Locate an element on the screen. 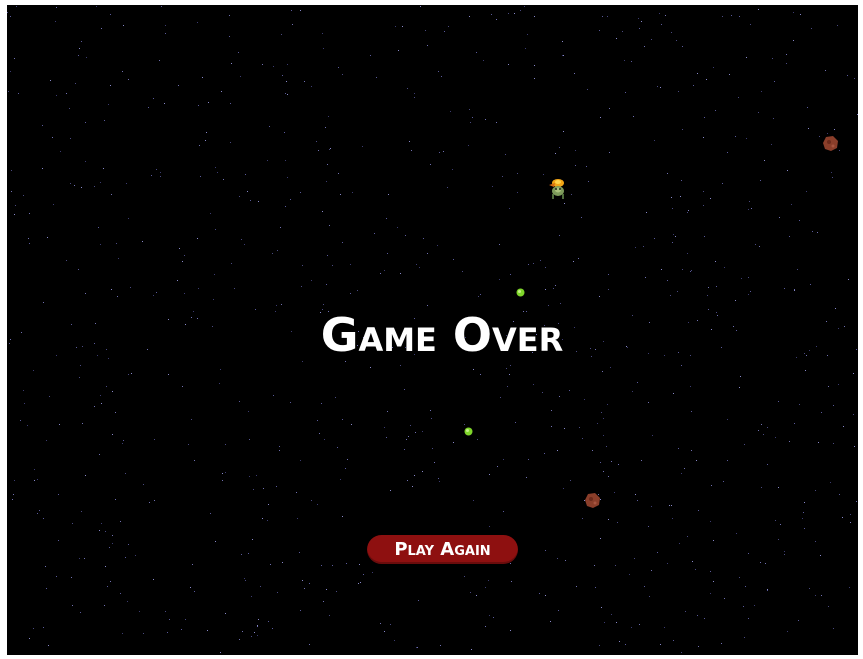  play-again-button: Play Again is located at coordinates (442, 549).